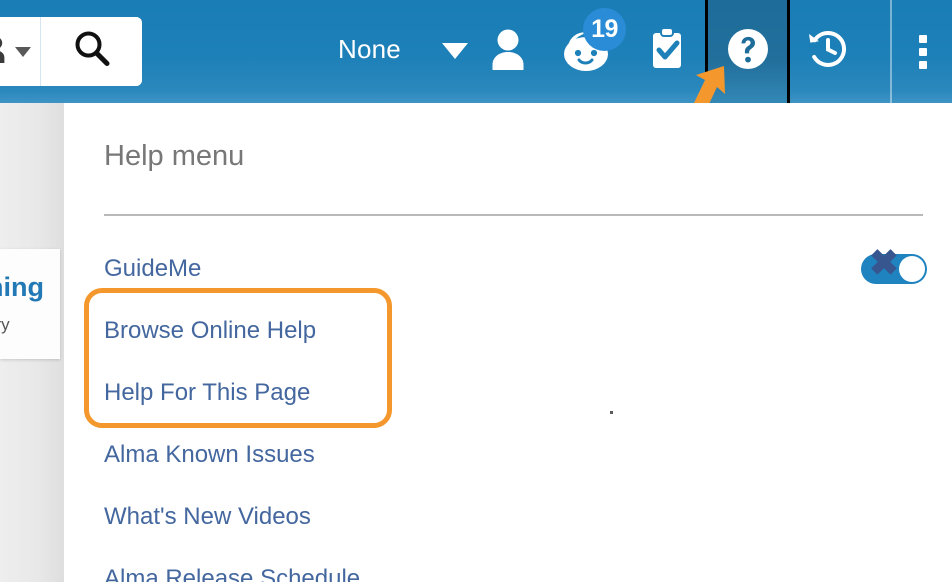 The height and width of the screenshot is (582, 952). Describe the element at coordinates (3, 51) in the screenshot. I see `person-scope-icon` at that location.